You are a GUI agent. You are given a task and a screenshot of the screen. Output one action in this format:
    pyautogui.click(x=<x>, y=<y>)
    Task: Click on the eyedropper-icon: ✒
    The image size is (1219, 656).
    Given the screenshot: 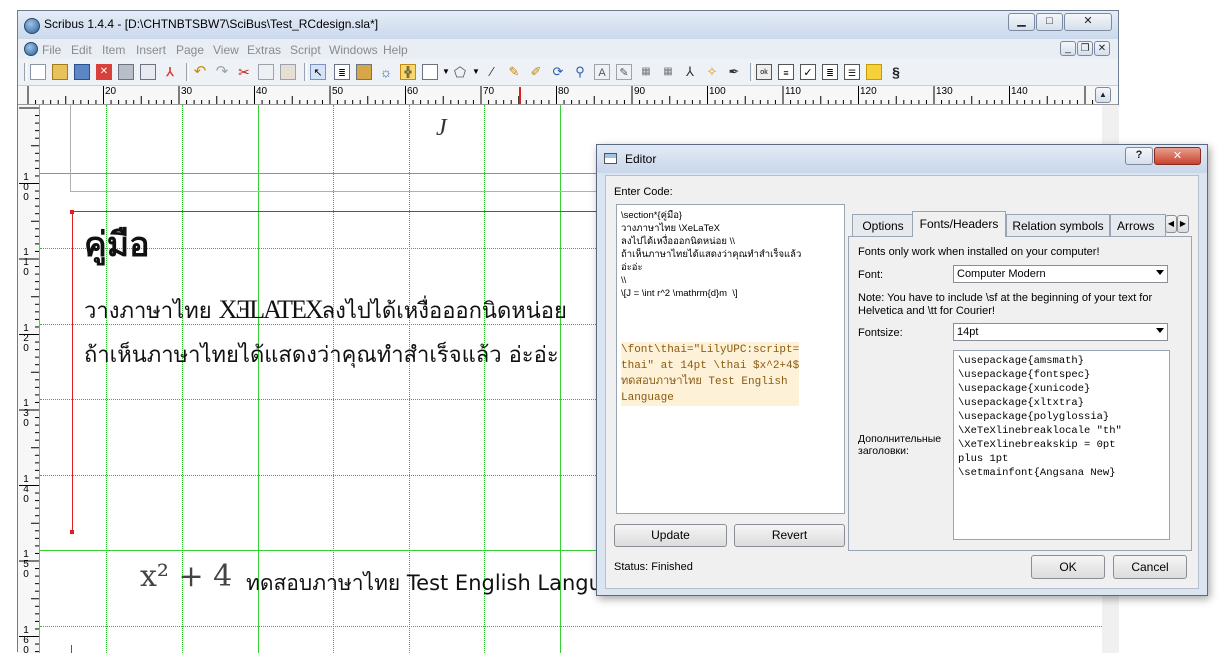 What is the action you would take?
    pyautogui.click(x=734, y=72)
    